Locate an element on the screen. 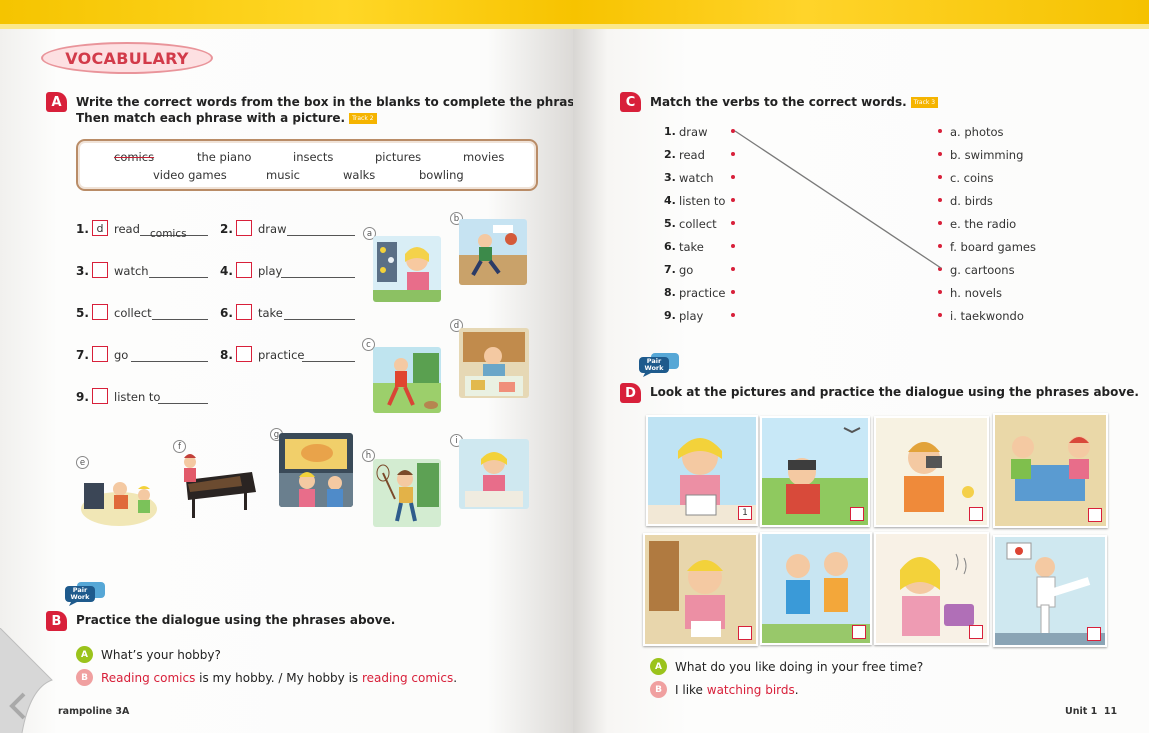  item-number: 8. is located at coordinates (226, 355).